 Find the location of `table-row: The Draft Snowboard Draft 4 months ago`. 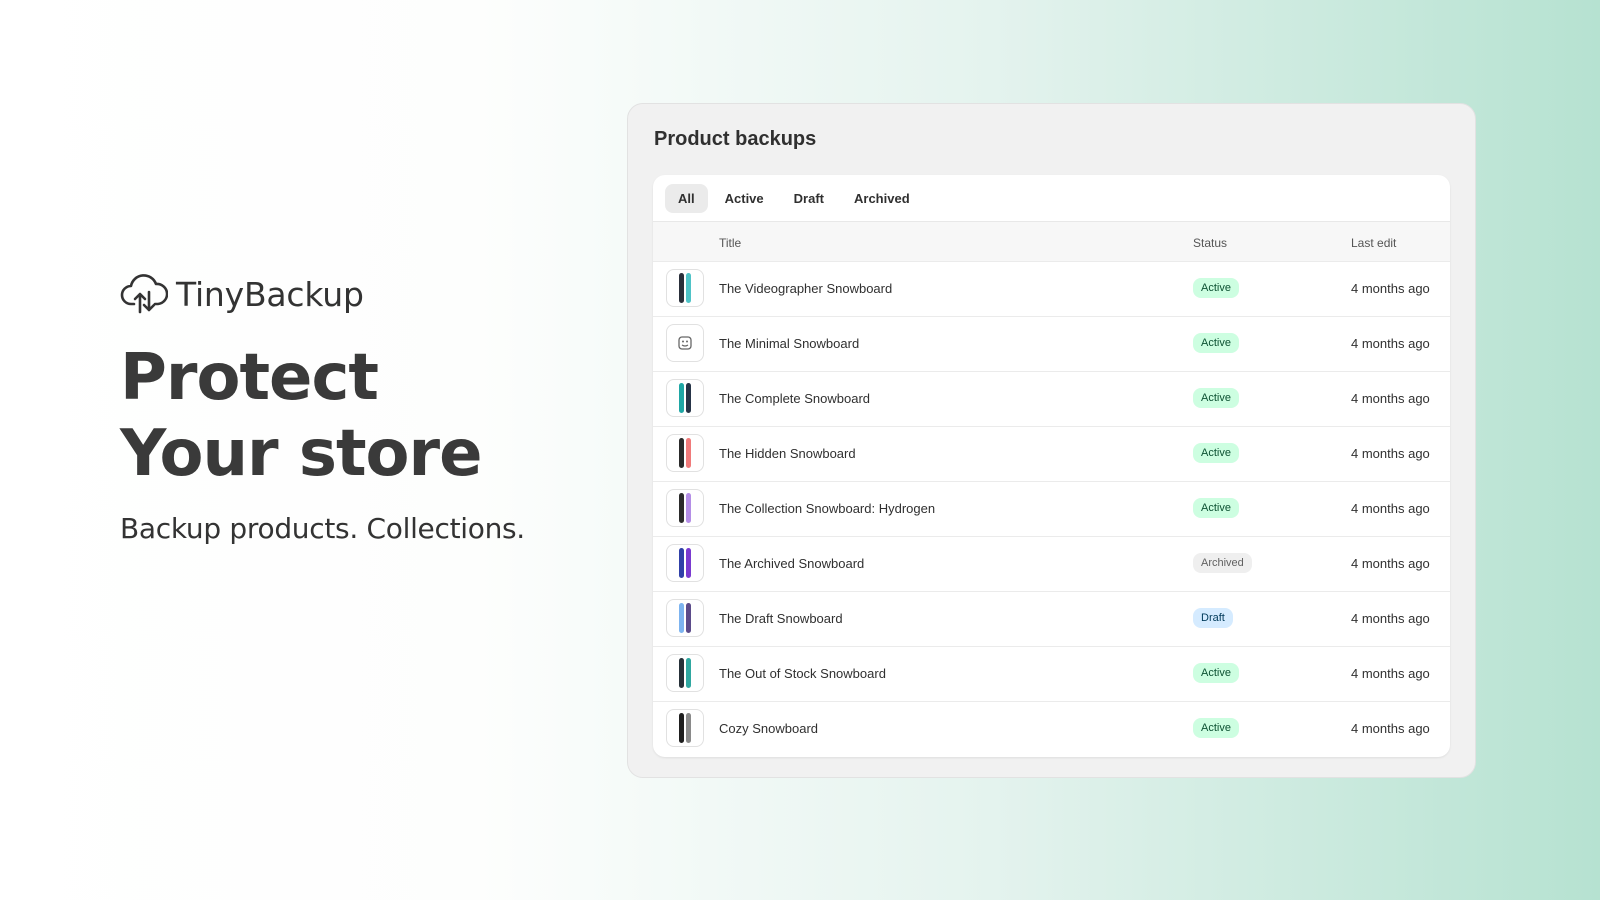

table-row: The Draft Snowboard Draft 4 months ago is located at coordinates (1051, 619).